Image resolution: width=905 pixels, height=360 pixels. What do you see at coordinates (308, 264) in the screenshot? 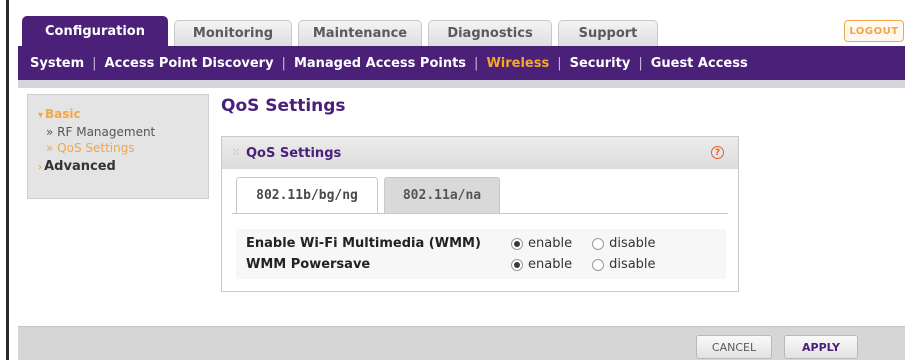
I see `wmm-powersave-label: WMM Powersave` at bounding box center [308, 264].